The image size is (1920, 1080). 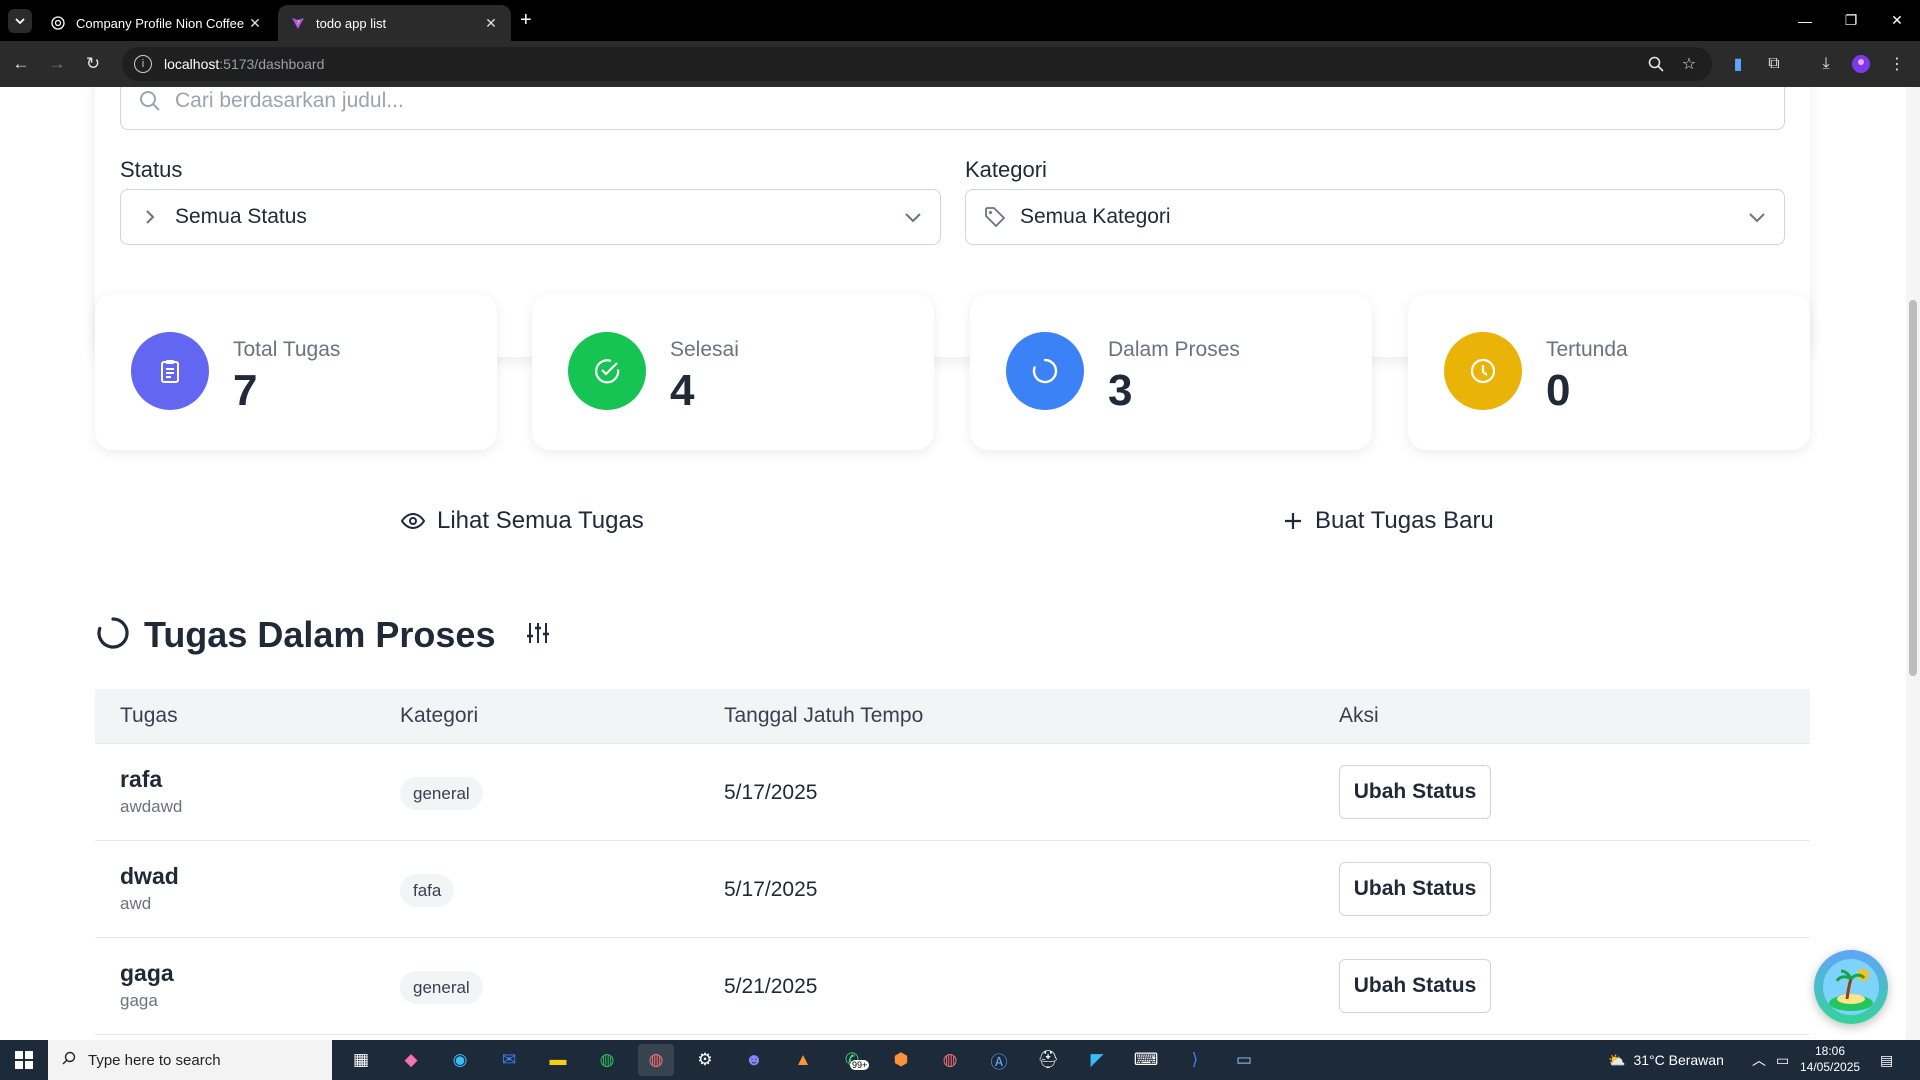 I want to click on chrome-dev-icon: ◍, so click(x=950, y=1060).